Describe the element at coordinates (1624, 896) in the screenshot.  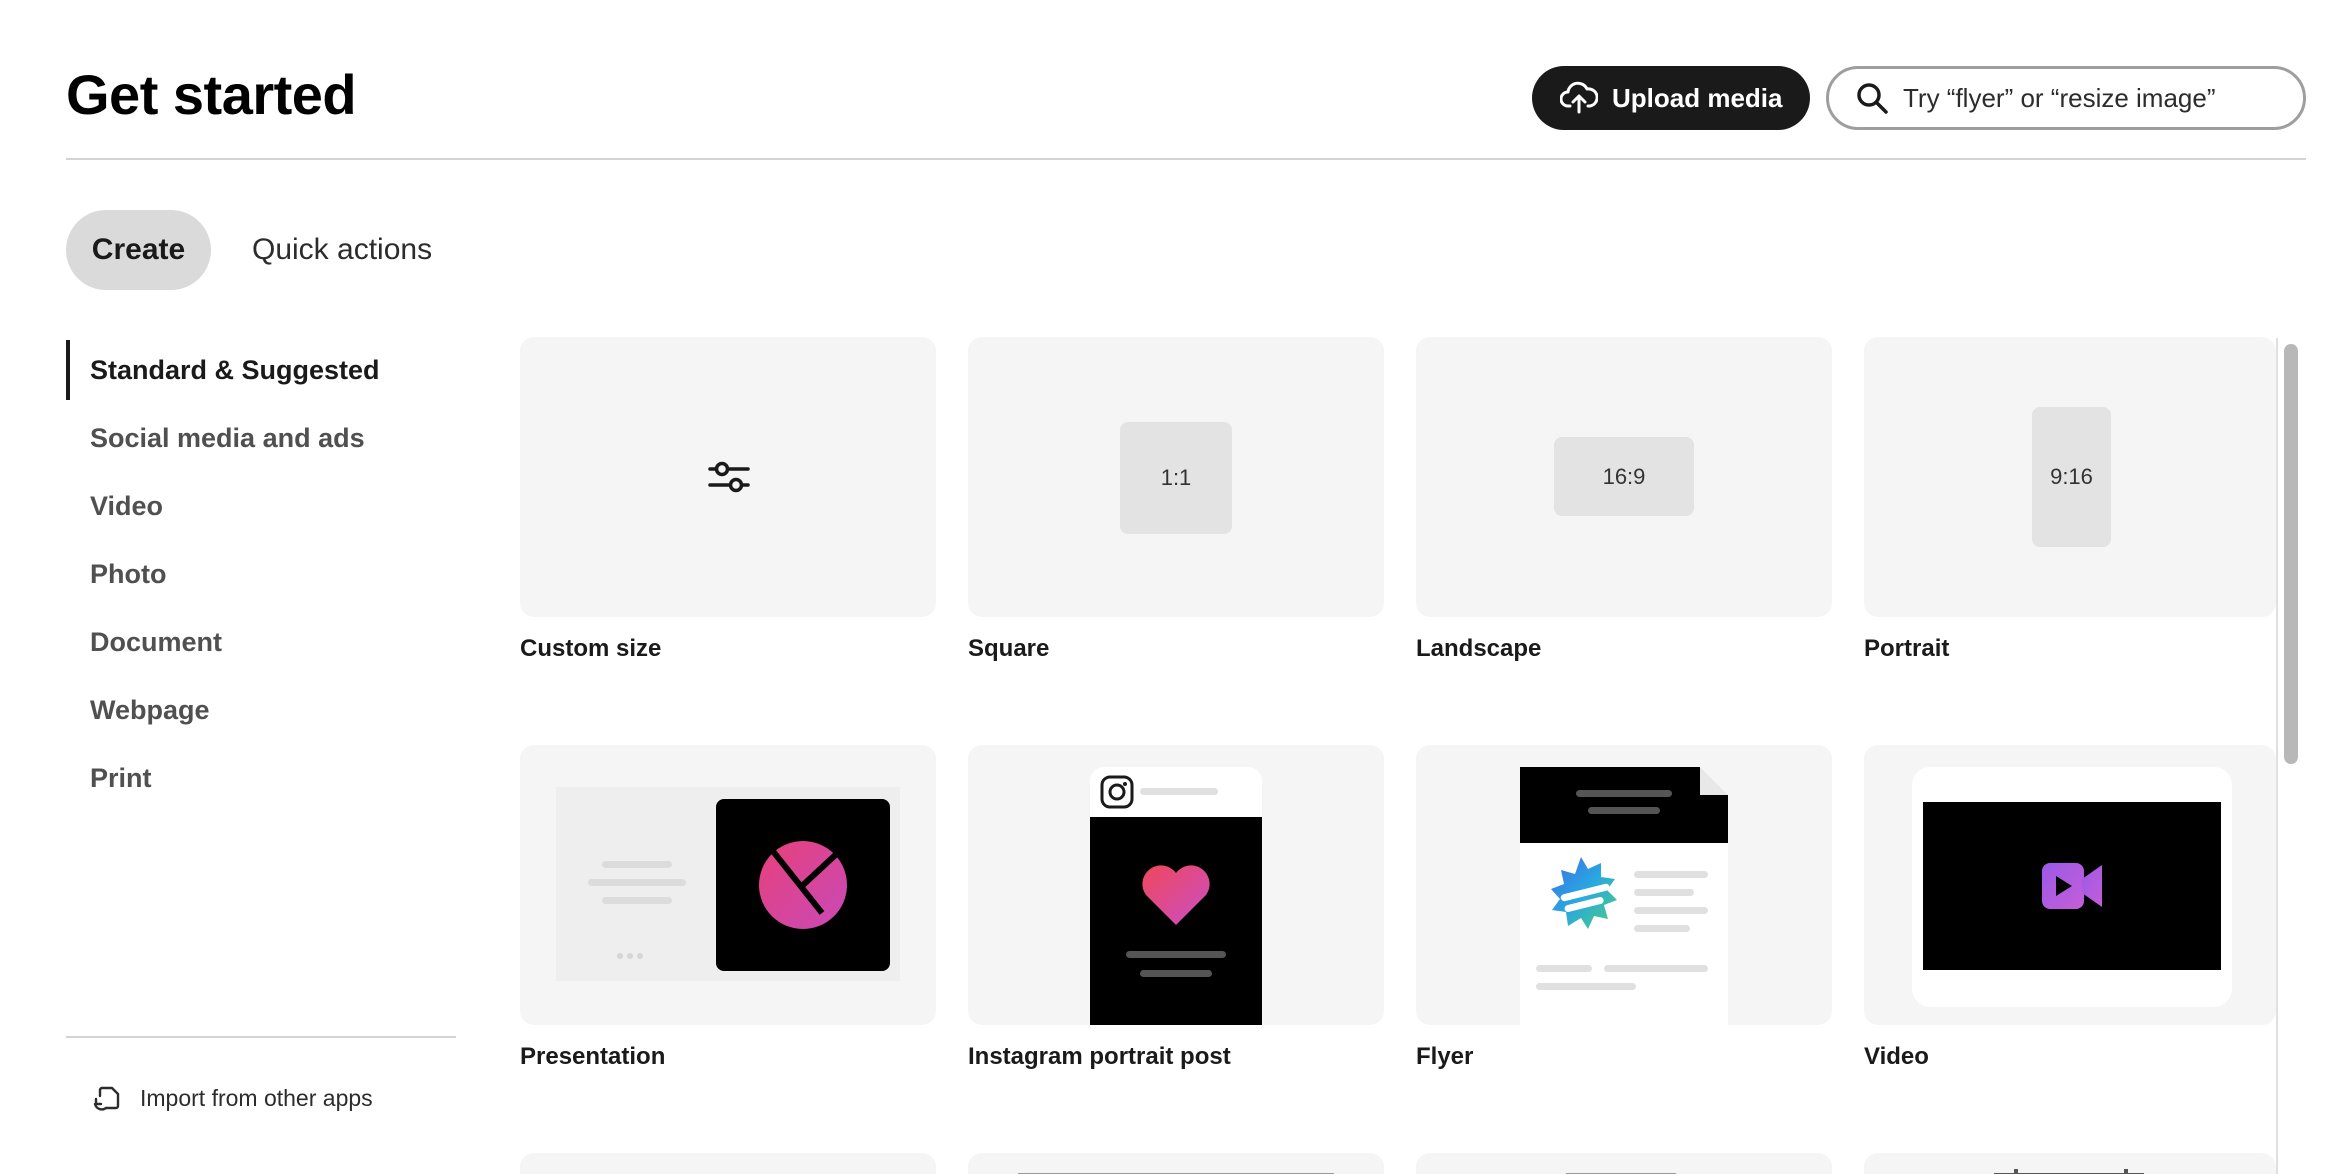
I see `flyer-preview` at that location.